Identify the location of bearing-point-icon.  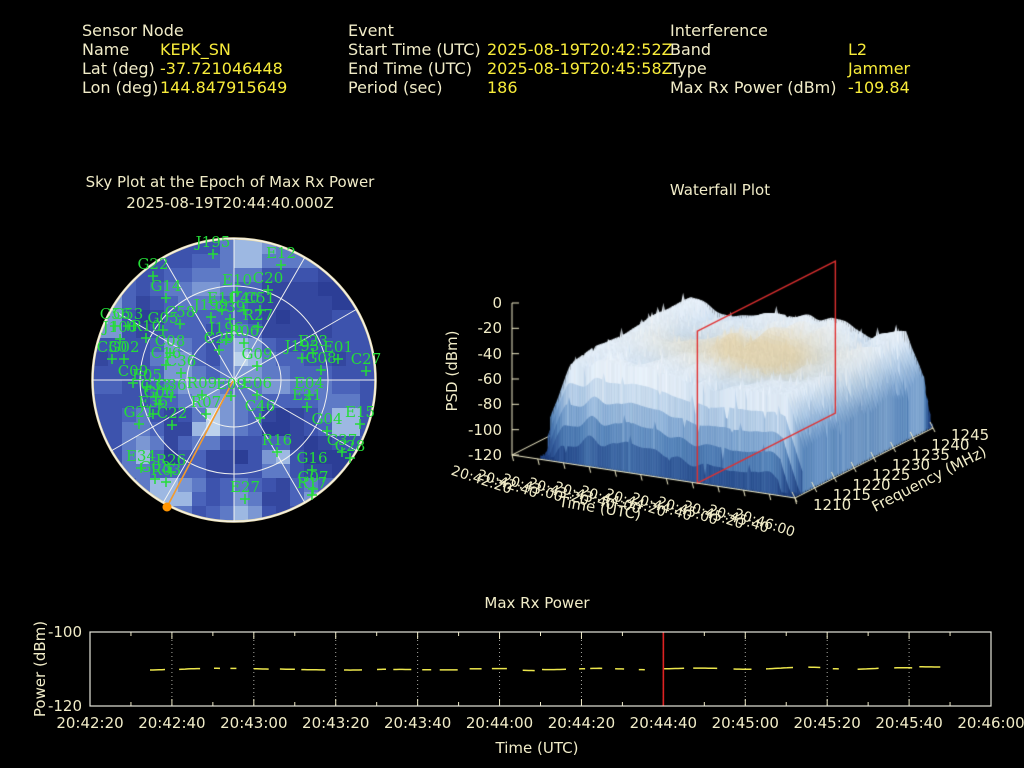
(167, 507).